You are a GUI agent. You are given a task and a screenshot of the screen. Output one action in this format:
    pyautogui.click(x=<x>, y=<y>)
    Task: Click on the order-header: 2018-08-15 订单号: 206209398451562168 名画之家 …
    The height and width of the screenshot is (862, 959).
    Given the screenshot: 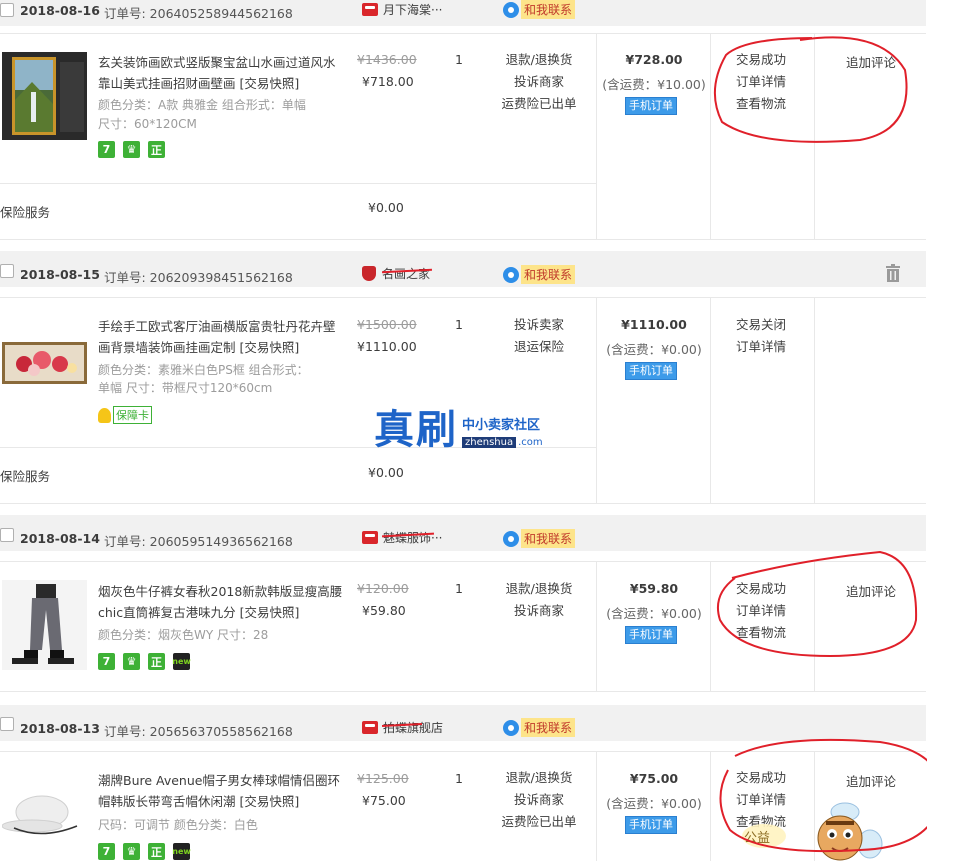 What is the action you would take?
    pyautogui.click(x=463, y=269)
    